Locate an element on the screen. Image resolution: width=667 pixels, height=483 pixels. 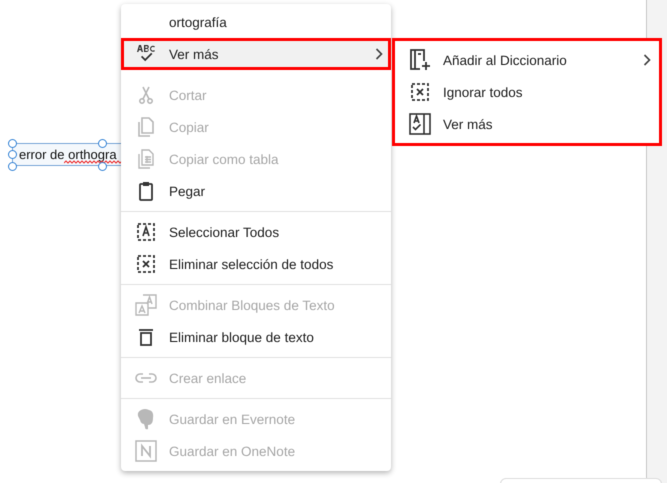
trash-icon is located at coordinates (146, 337).